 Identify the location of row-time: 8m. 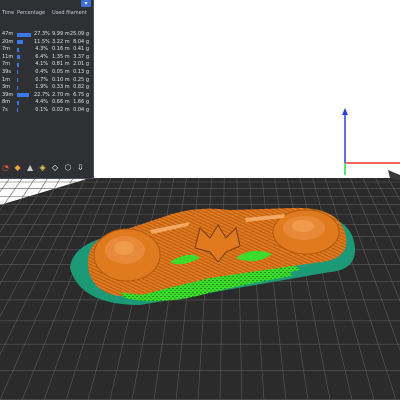
(6, 102).